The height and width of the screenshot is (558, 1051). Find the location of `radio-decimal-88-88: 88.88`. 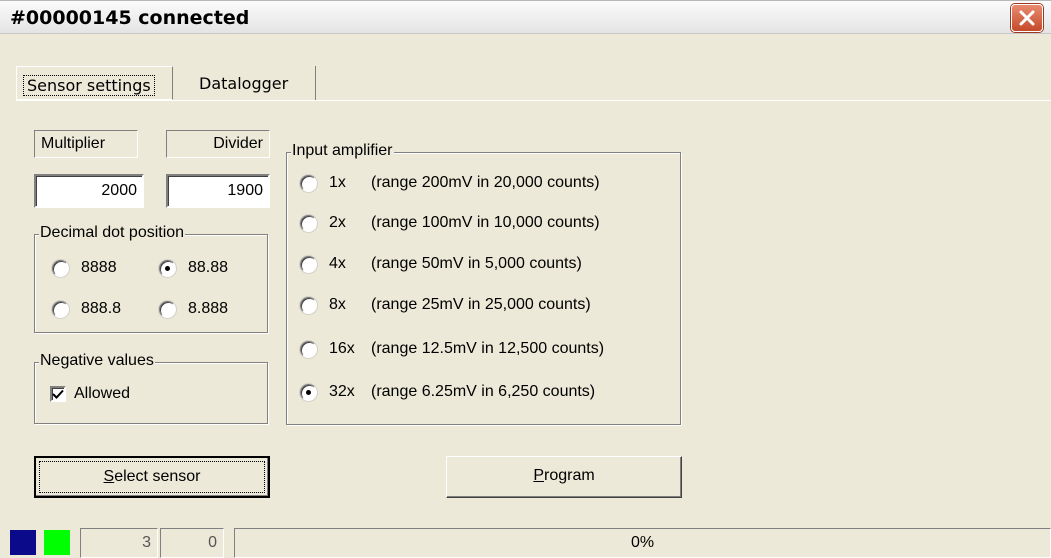

radio-decimal-88-88: 88.88 is located at coordinates (193, 268).